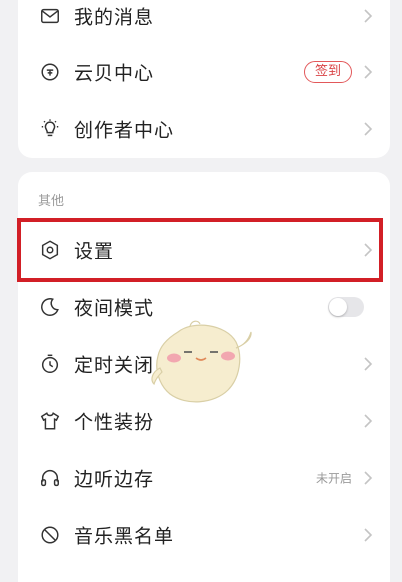 This screenshot has width=402, height=582. What do you see at coordinates (204, 421) in the screenshot?
I see `menu-item-theme: 个性装扮` at bounding box center [204, 421].